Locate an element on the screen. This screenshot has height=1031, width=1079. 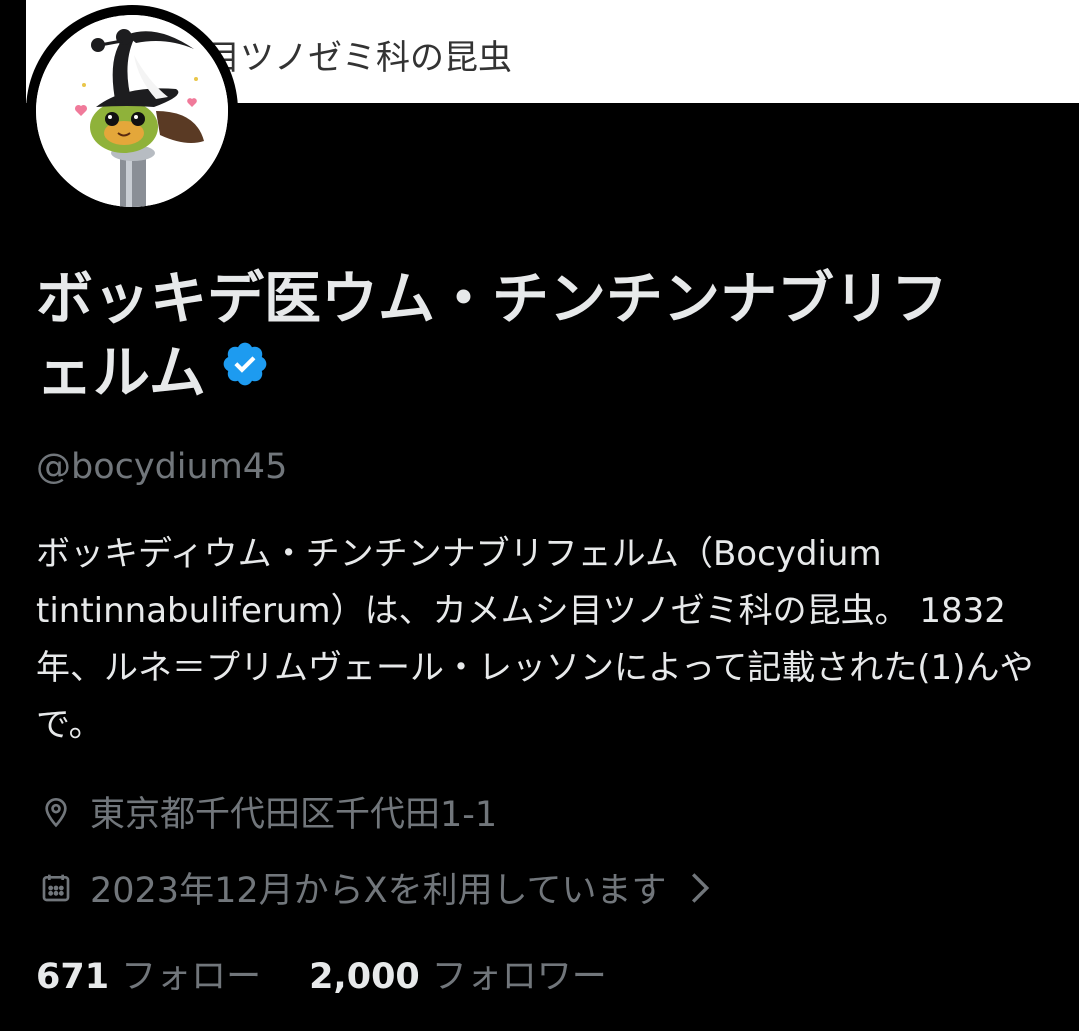
following-link: 671 フォロー is located at coordinates (148, 973).